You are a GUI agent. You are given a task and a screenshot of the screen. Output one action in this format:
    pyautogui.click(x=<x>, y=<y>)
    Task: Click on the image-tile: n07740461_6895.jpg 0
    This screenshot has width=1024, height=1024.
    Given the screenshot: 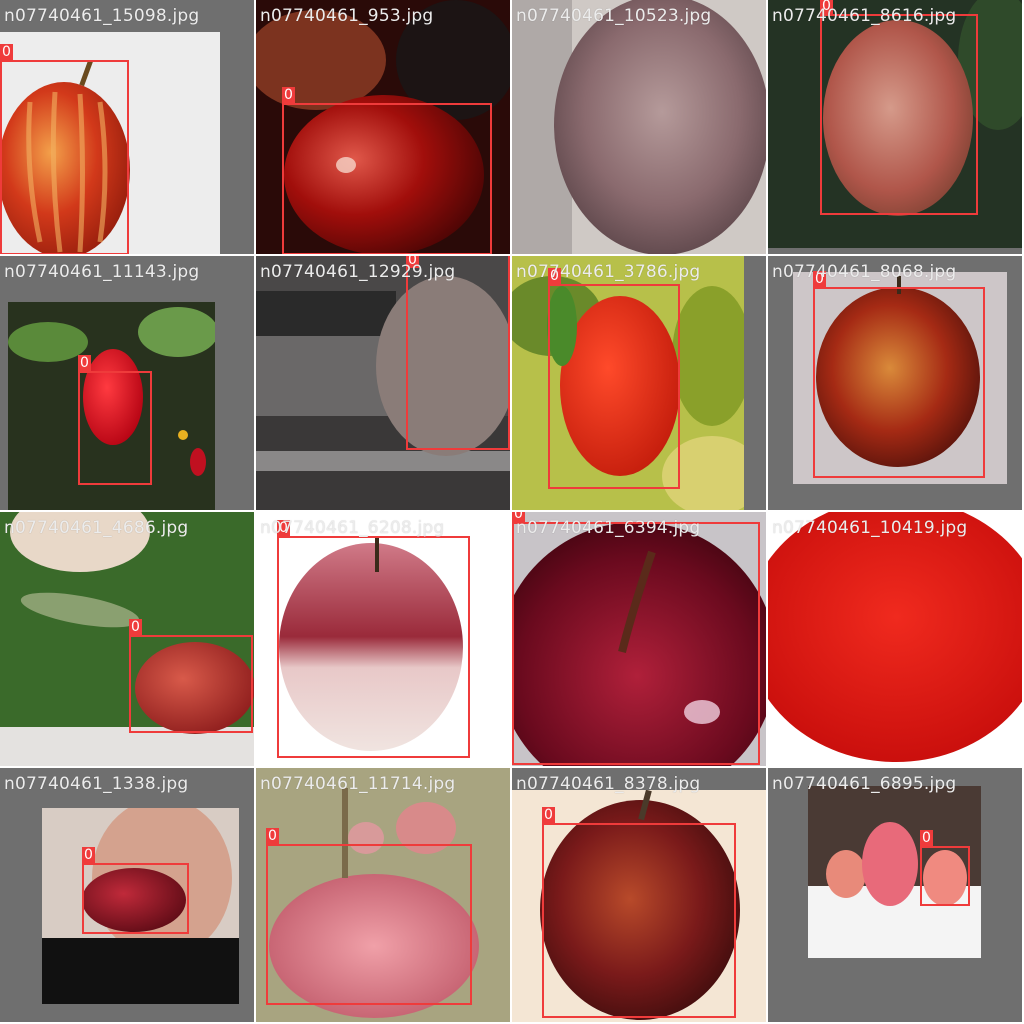 What is the action you would take?
    pyautogui.click(x=896, y=896)
    